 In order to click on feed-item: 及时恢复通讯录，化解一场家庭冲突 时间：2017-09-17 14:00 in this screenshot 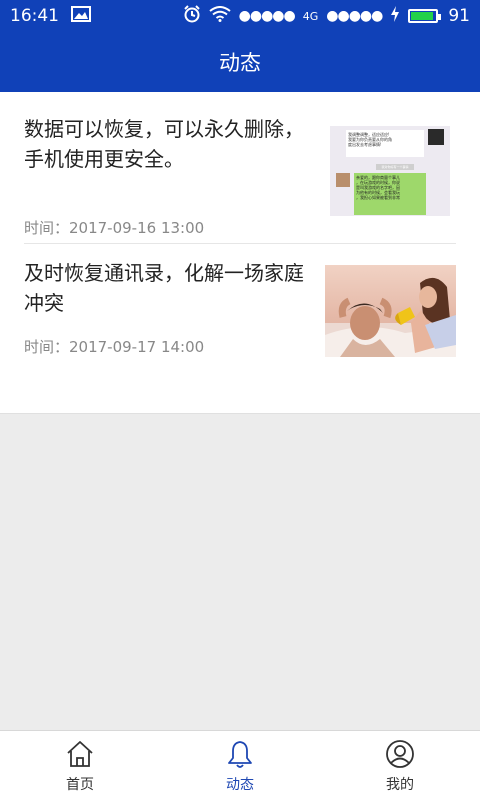, I will do `click(240, 313)`.